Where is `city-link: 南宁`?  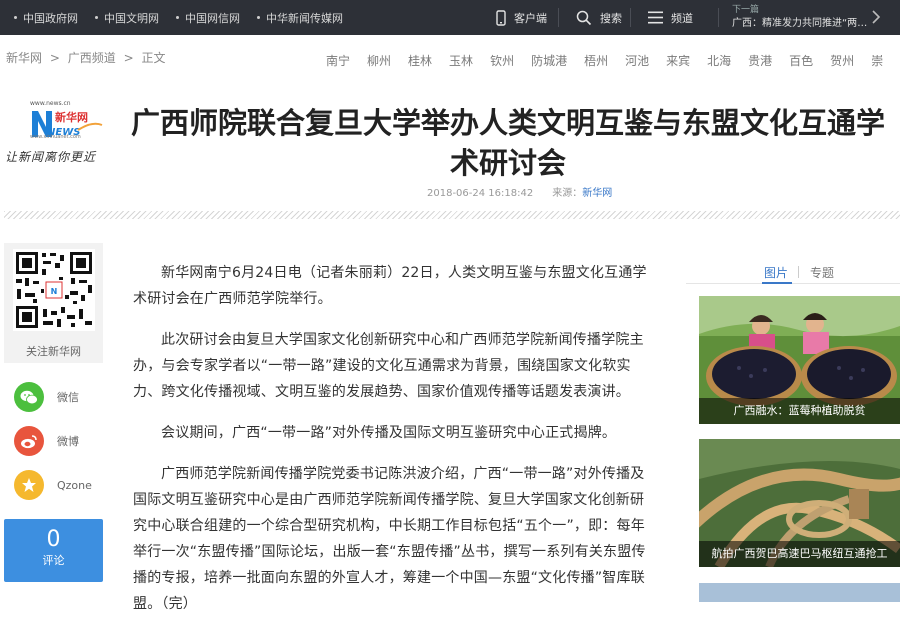 city-link: 南宁 is located at coordinates (338, 60).